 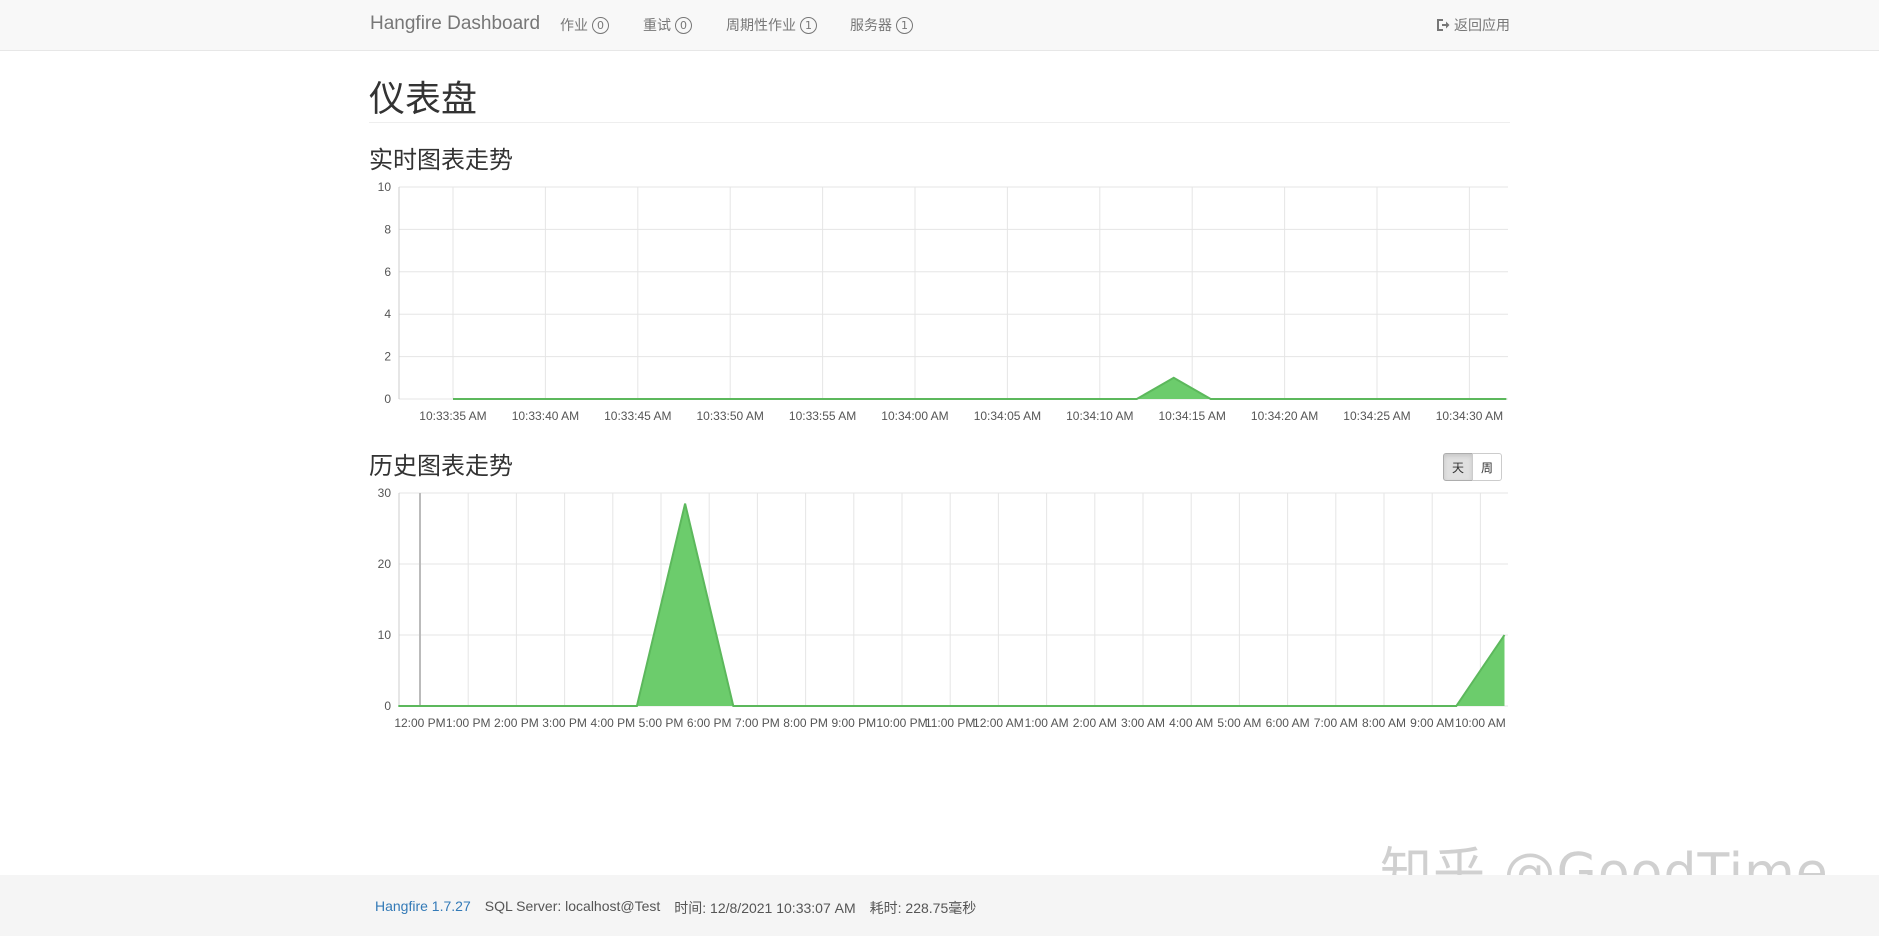 What do you see at coordinates (1143, 723) in the screenshot?
I see `x-tick-label: 3:00 AM` at bounding box center [1143, 723].